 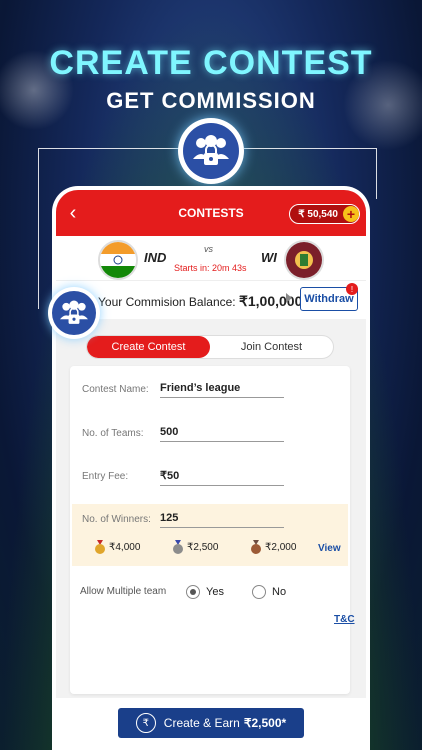 I want to click on multiple-team-label: Allow Multiple team, so click(x=123, y=591).